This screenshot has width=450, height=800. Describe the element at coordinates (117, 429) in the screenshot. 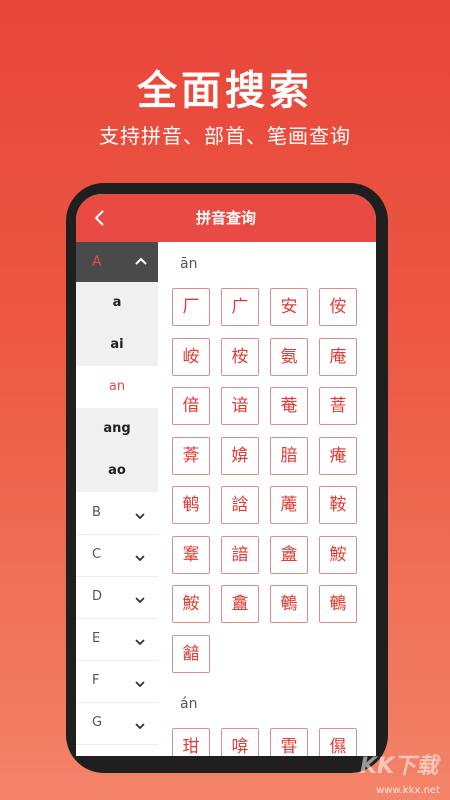

I see `sidebar-sub-item: ang` at that location.